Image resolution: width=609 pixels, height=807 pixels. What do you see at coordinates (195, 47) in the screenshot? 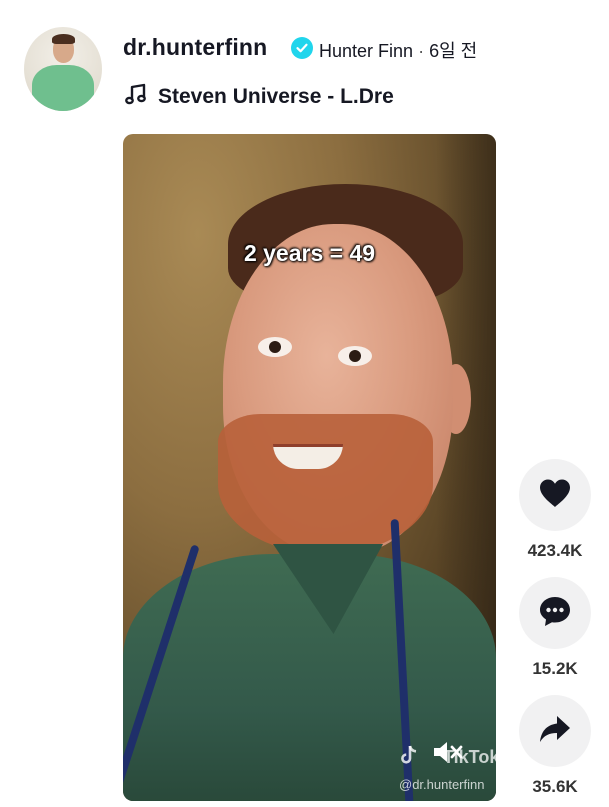
I see `username-link: dr.hunterfinn` at bounding box center [195, 47].